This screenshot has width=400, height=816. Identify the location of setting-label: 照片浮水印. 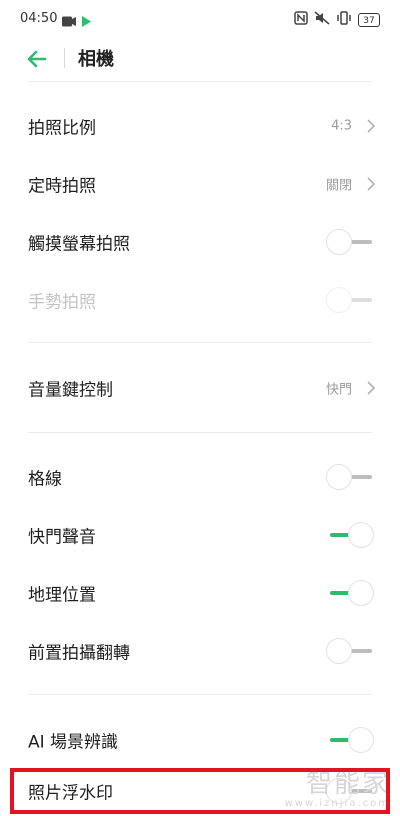
(70, 793).